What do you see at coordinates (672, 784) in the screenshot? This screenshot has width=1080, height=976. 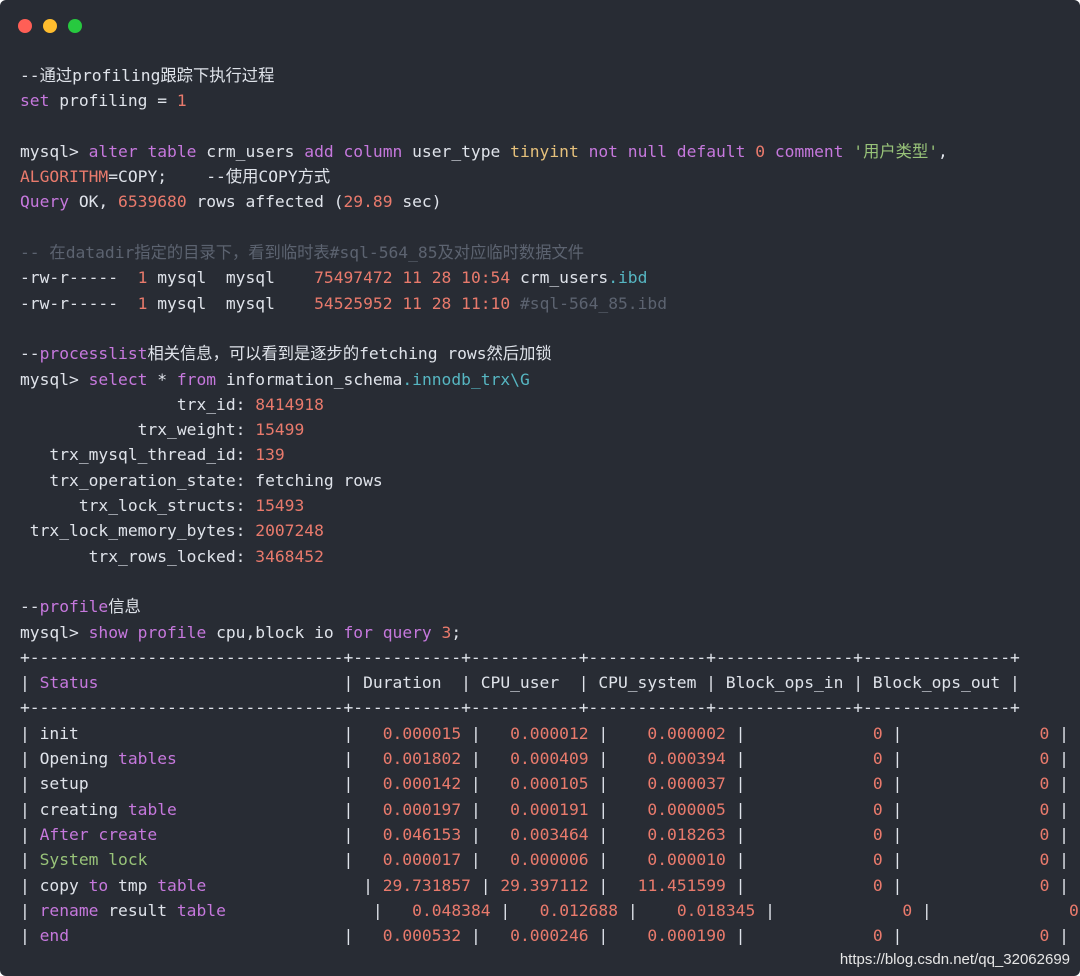 I see `cell-cpu-system: 0.000037` at bounding box center [672, 784].